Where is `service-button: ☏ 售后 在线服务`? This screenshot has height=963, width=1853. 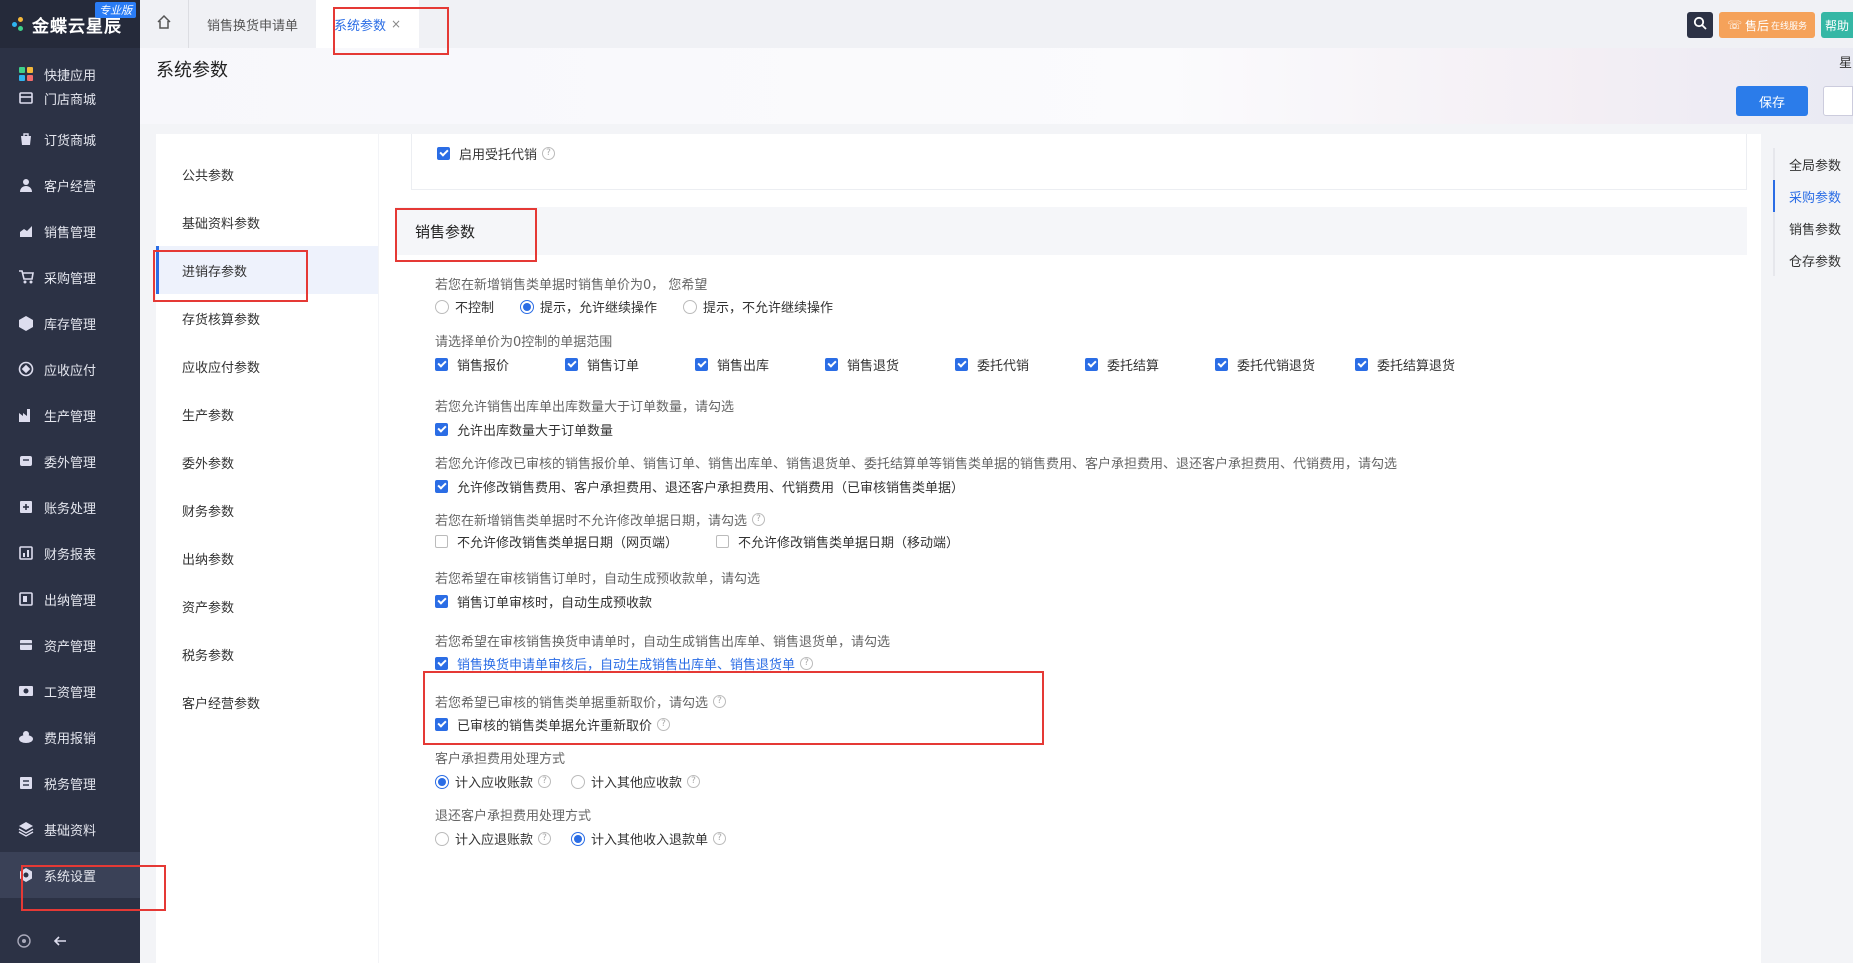
service-button: ☏ 售后 在线服务 is located at coordinates (1766, 25).